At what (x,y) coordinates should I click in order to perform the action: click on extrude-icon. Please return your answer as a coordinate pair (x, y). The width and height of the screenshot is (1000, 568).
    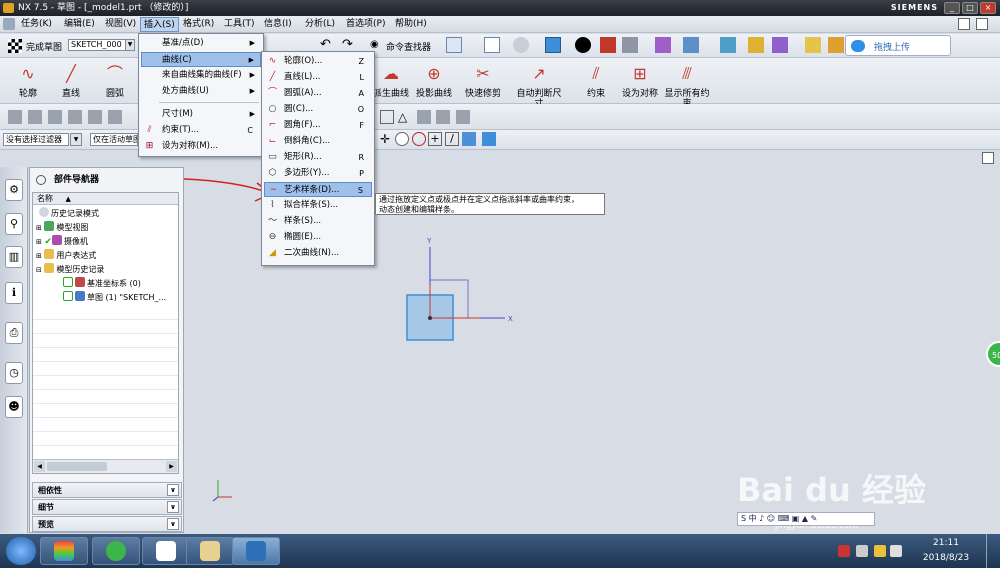
    Looking at the image, I should click on (15, 117).